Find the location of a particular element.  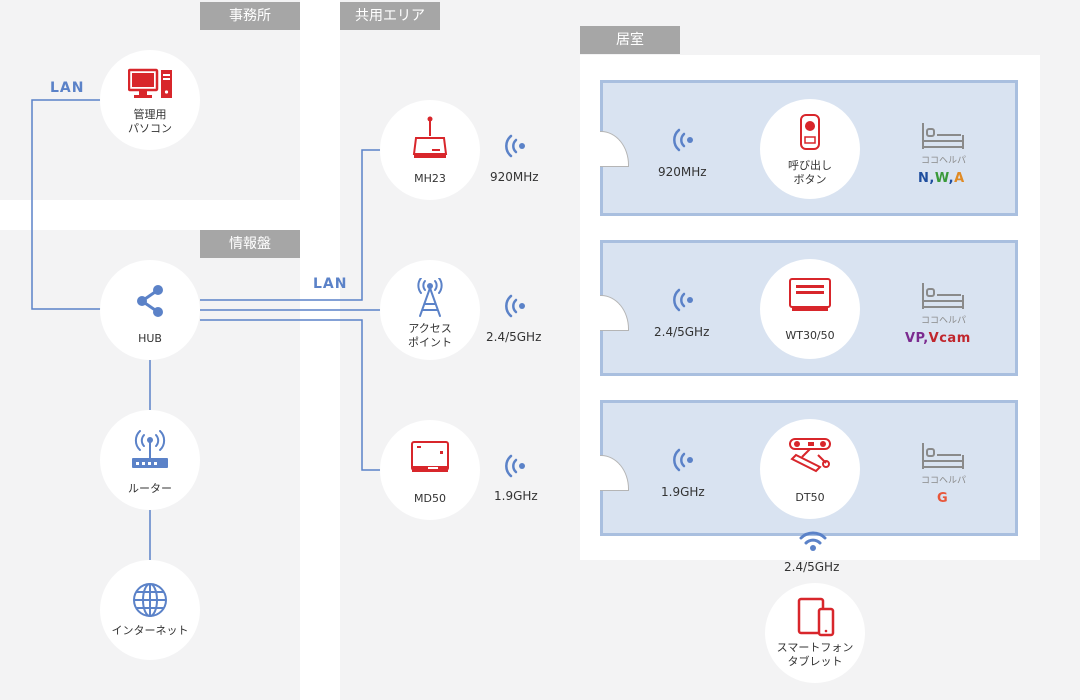

internet-label: インターネット is located at coordinates (150, 630).